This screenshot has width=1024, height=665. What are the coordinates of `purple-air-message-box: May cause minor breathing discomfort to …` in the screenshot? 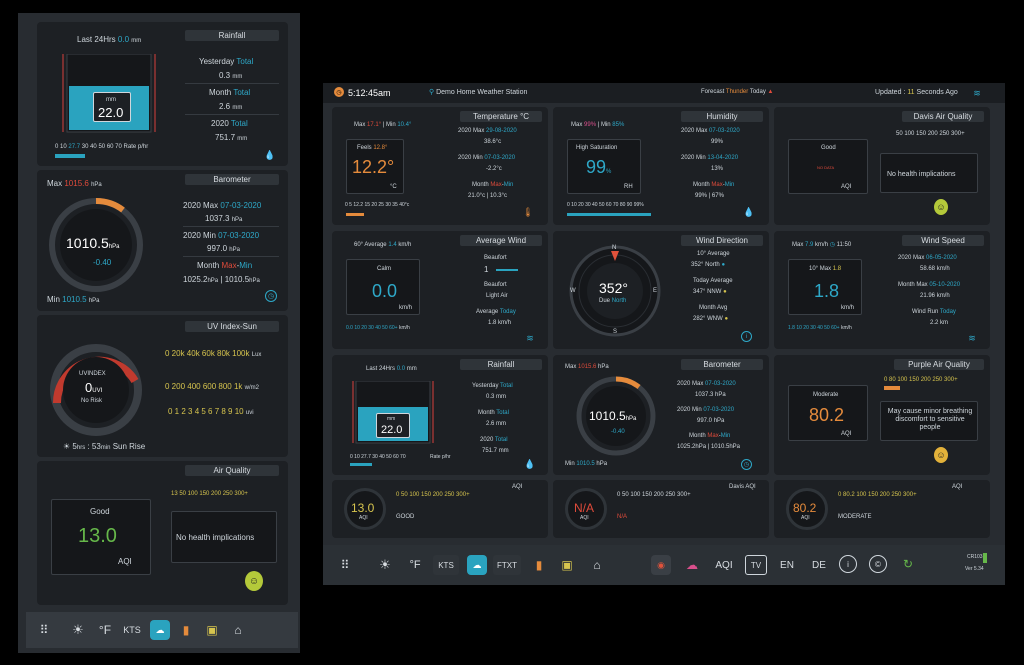 It's located at (929, 421).